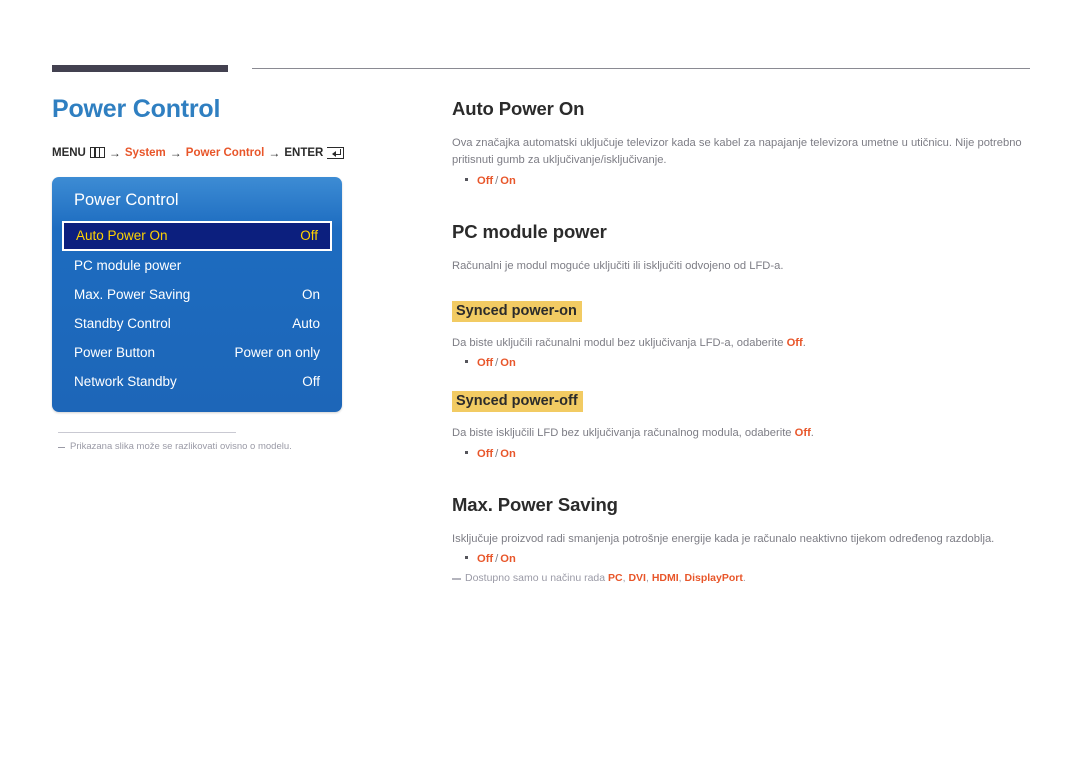 This screenshot has width=1080, height=763. Describe the element at coordinates (641, 68) in the screenshot. I see `header-rule-thin` at that location.